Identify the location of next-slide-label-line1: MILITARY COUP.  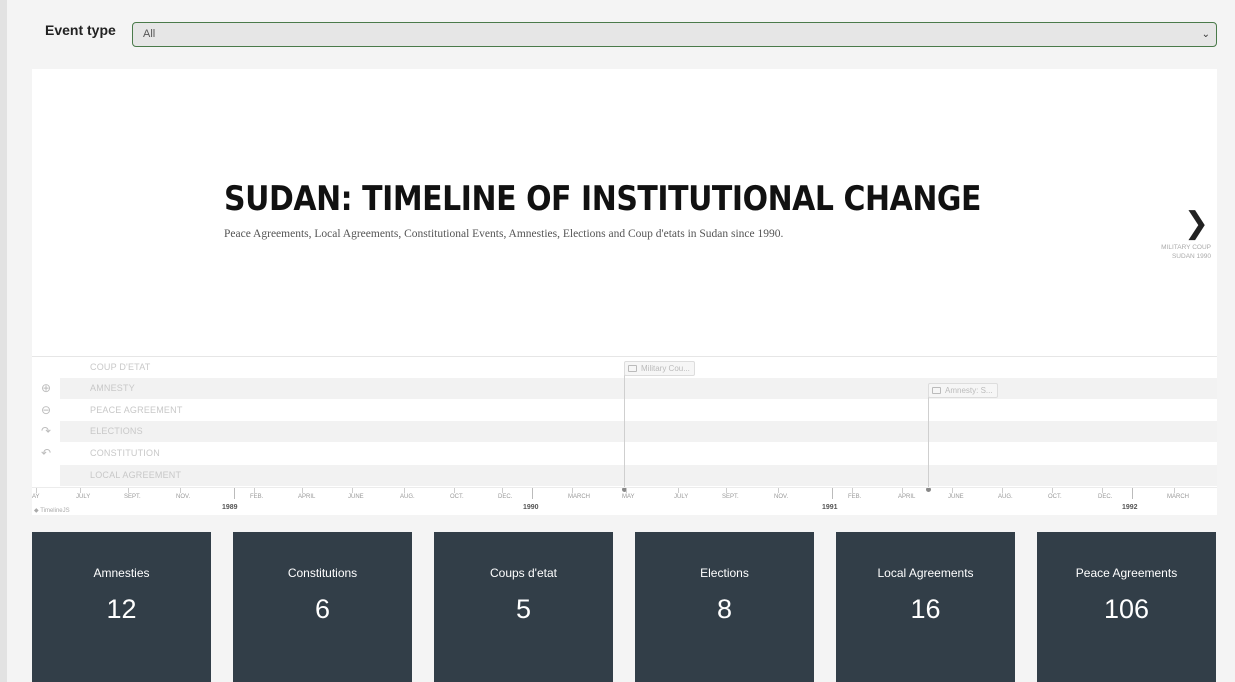
(1186, 247).